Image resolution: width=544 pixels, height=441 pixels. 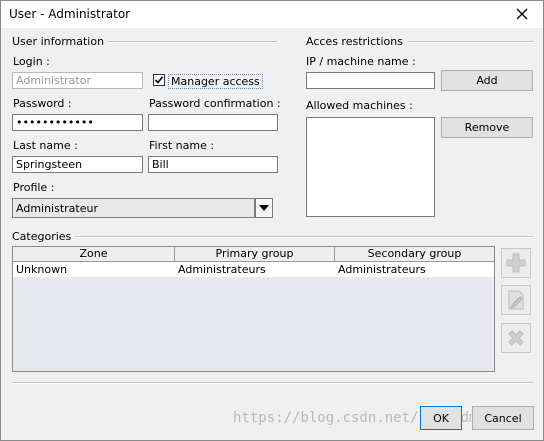 I want to click on profile-dropdown-button, so click(x=264, y=208).